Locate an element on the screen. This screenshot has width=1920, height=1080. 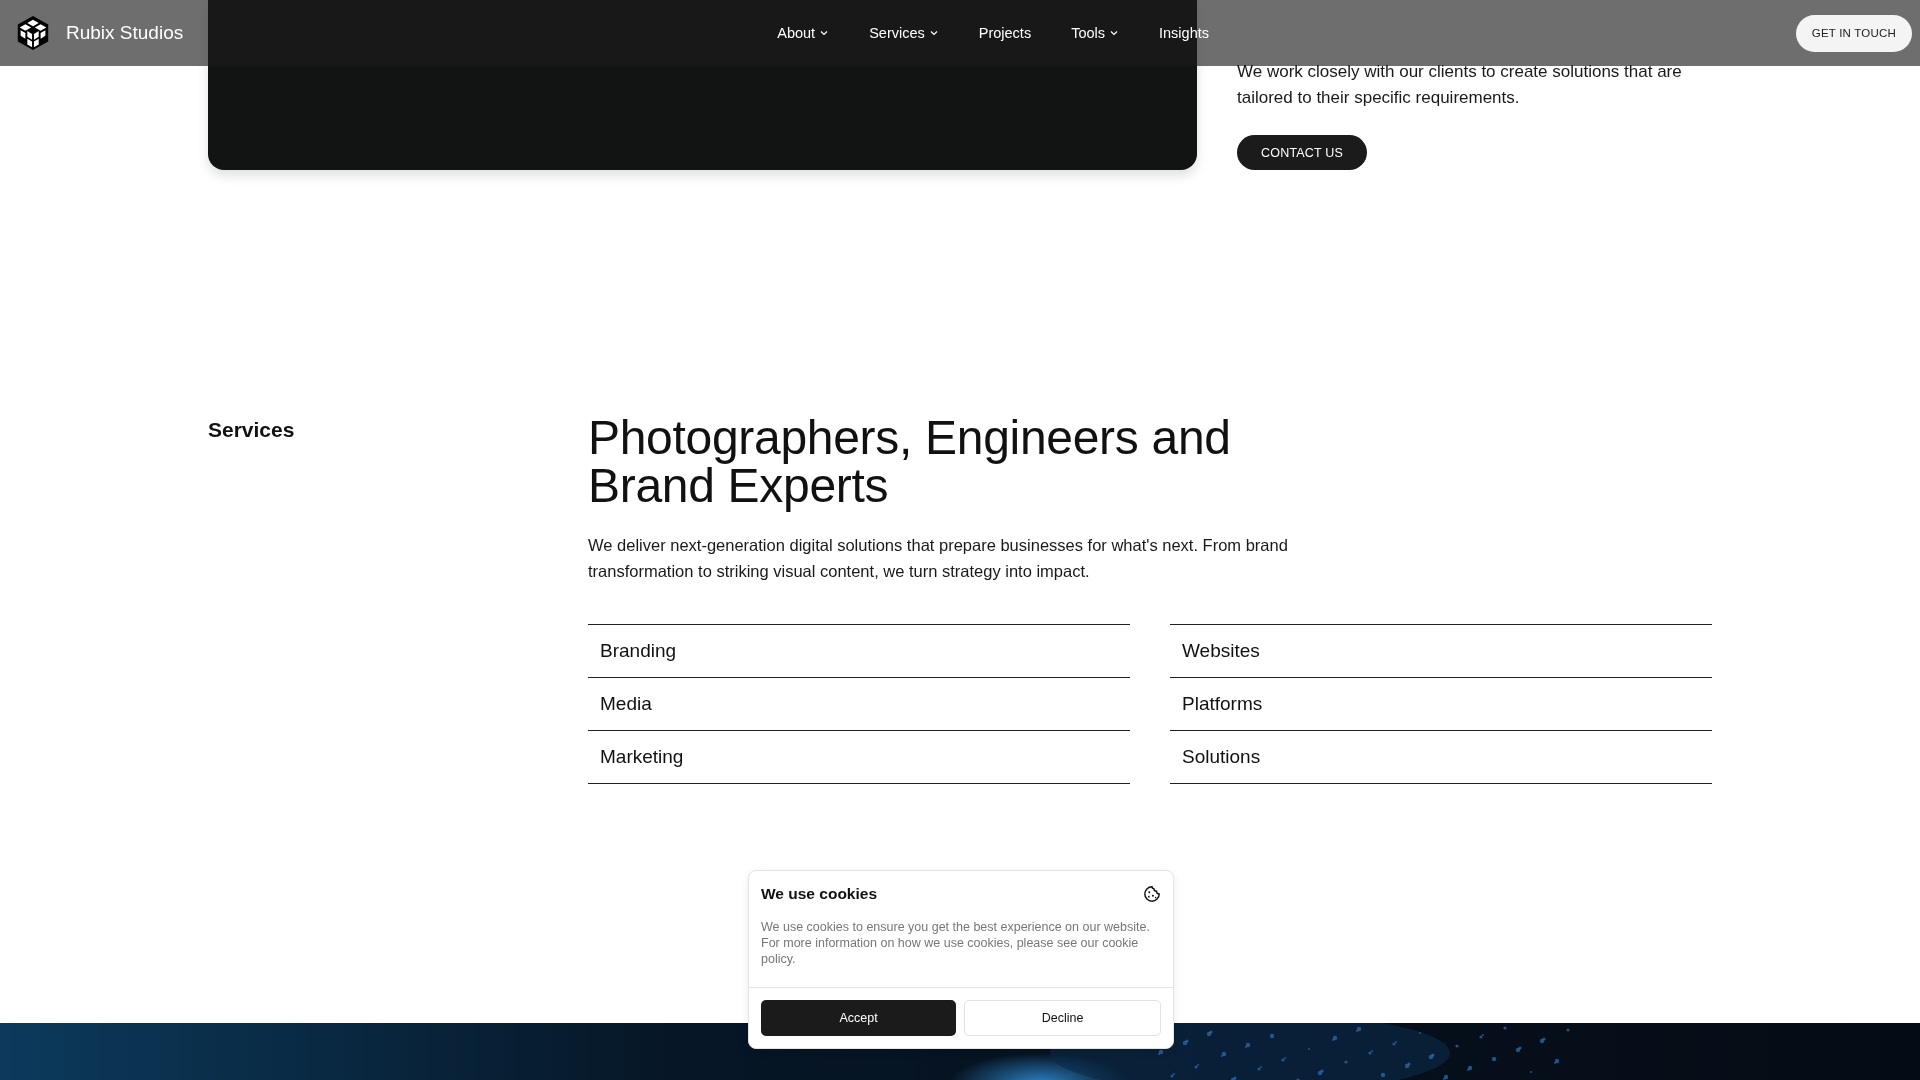
nav-link: About is located at coordinates (803, 33).